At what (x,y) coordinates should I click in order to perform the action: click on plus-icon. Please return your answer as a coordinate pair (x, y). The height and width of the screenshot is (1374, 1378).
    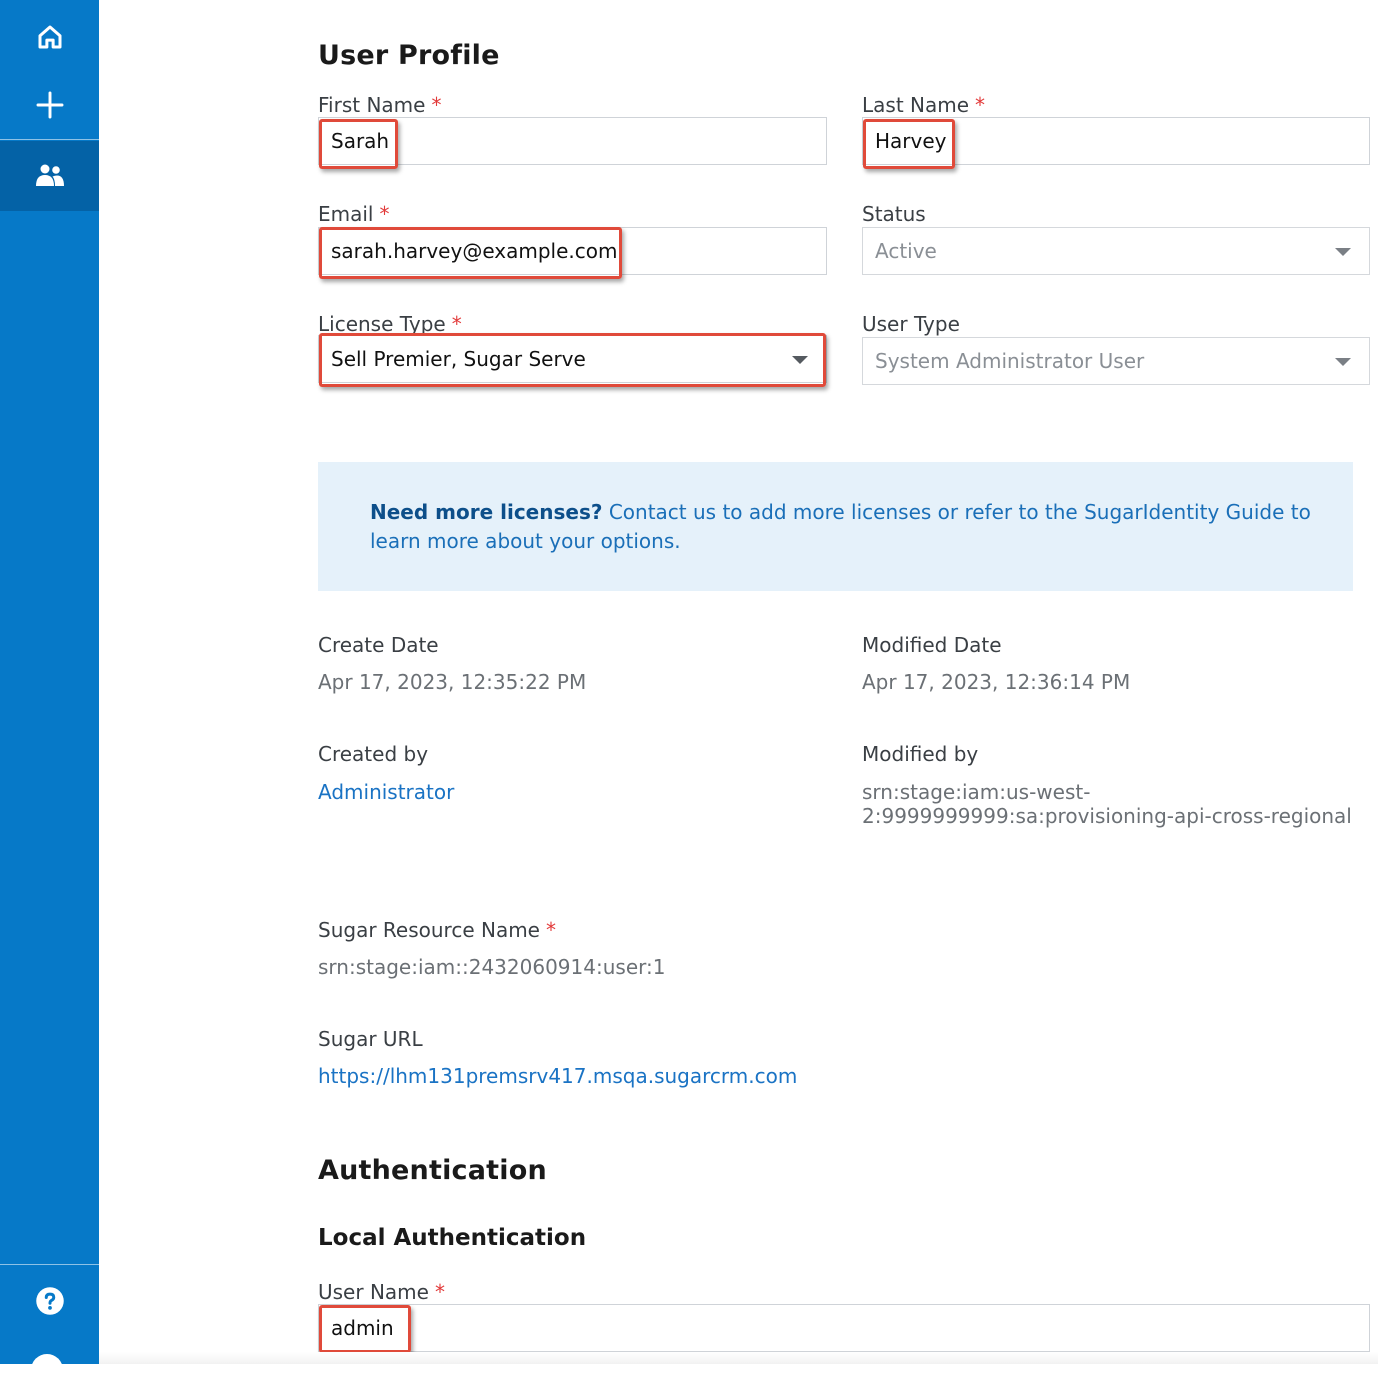
    Looking at the image, I should click on (49, 105).